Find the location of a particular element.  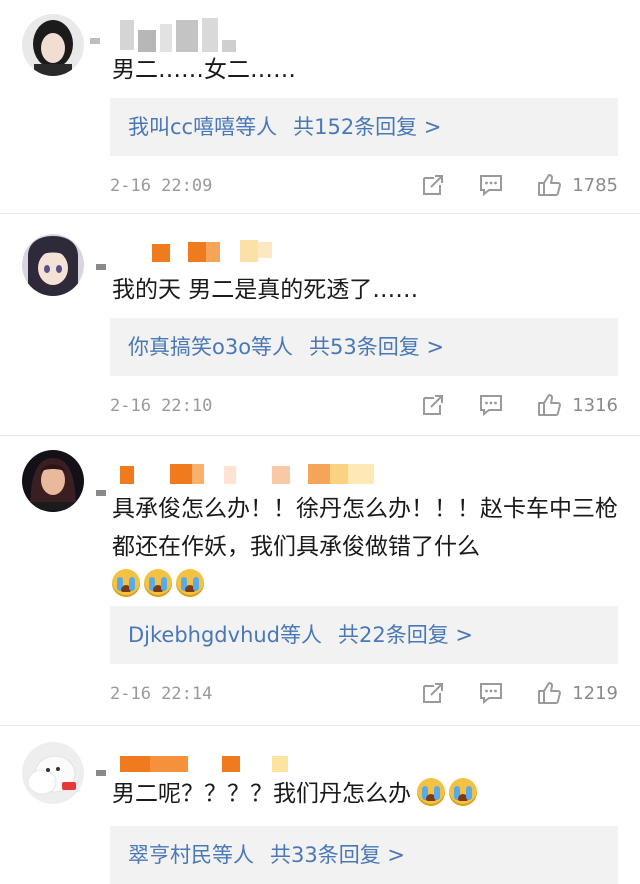

reply-users: Djkebhgdvhud等人 is located at coordinates (225, 635).